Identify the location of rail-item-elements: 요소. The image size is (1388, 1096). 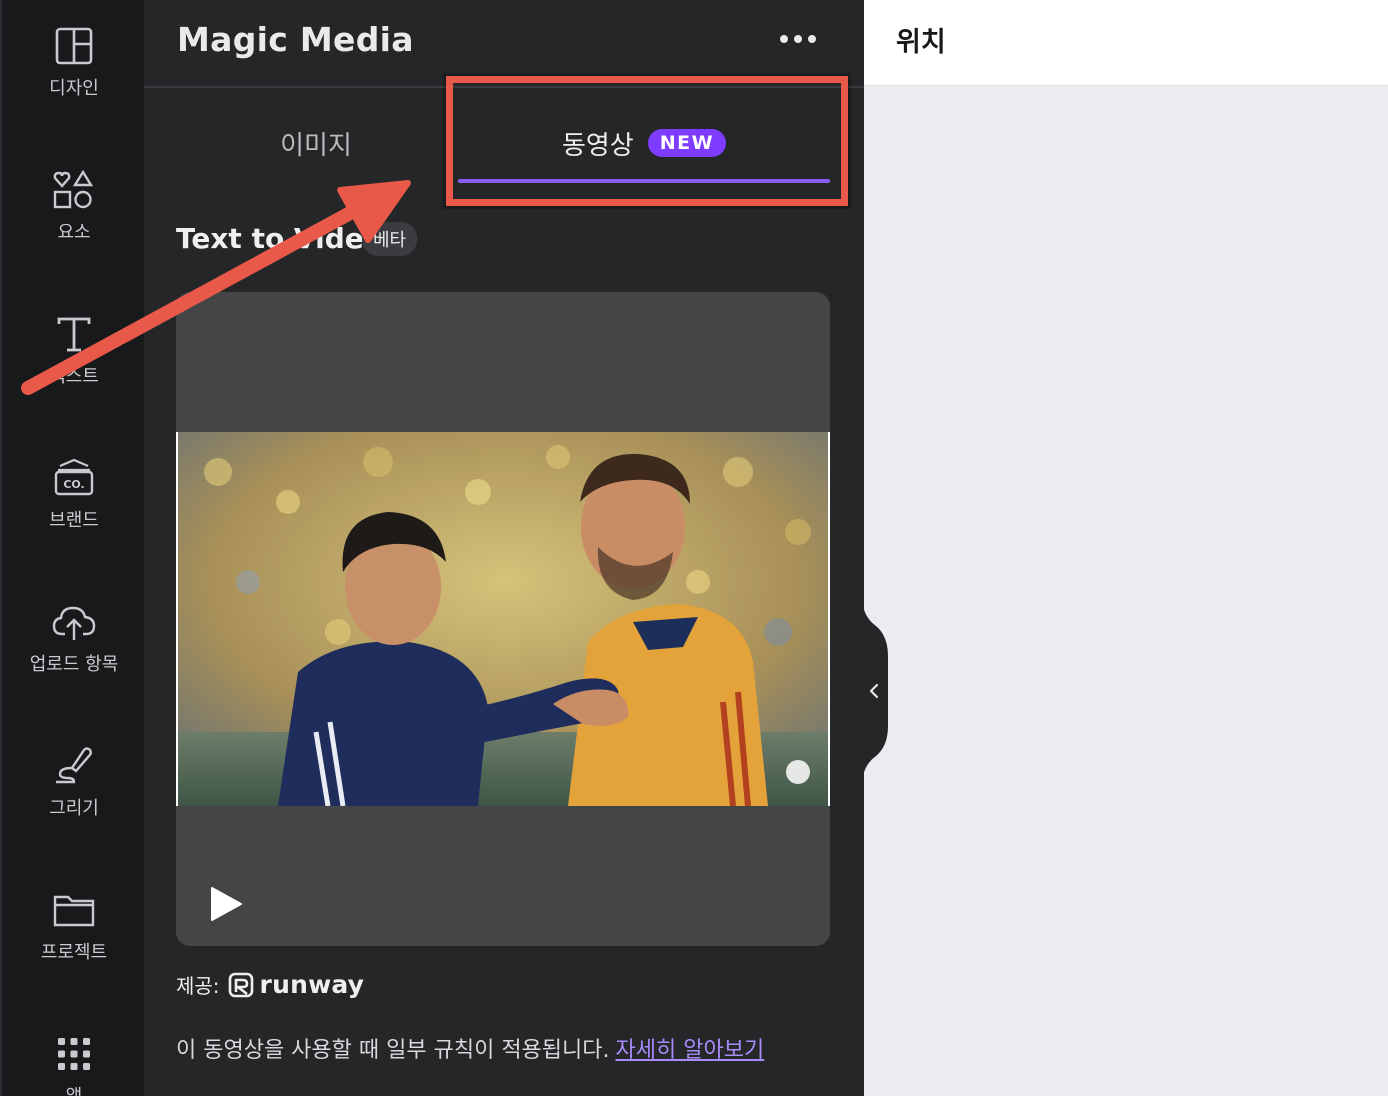
(74, 223).